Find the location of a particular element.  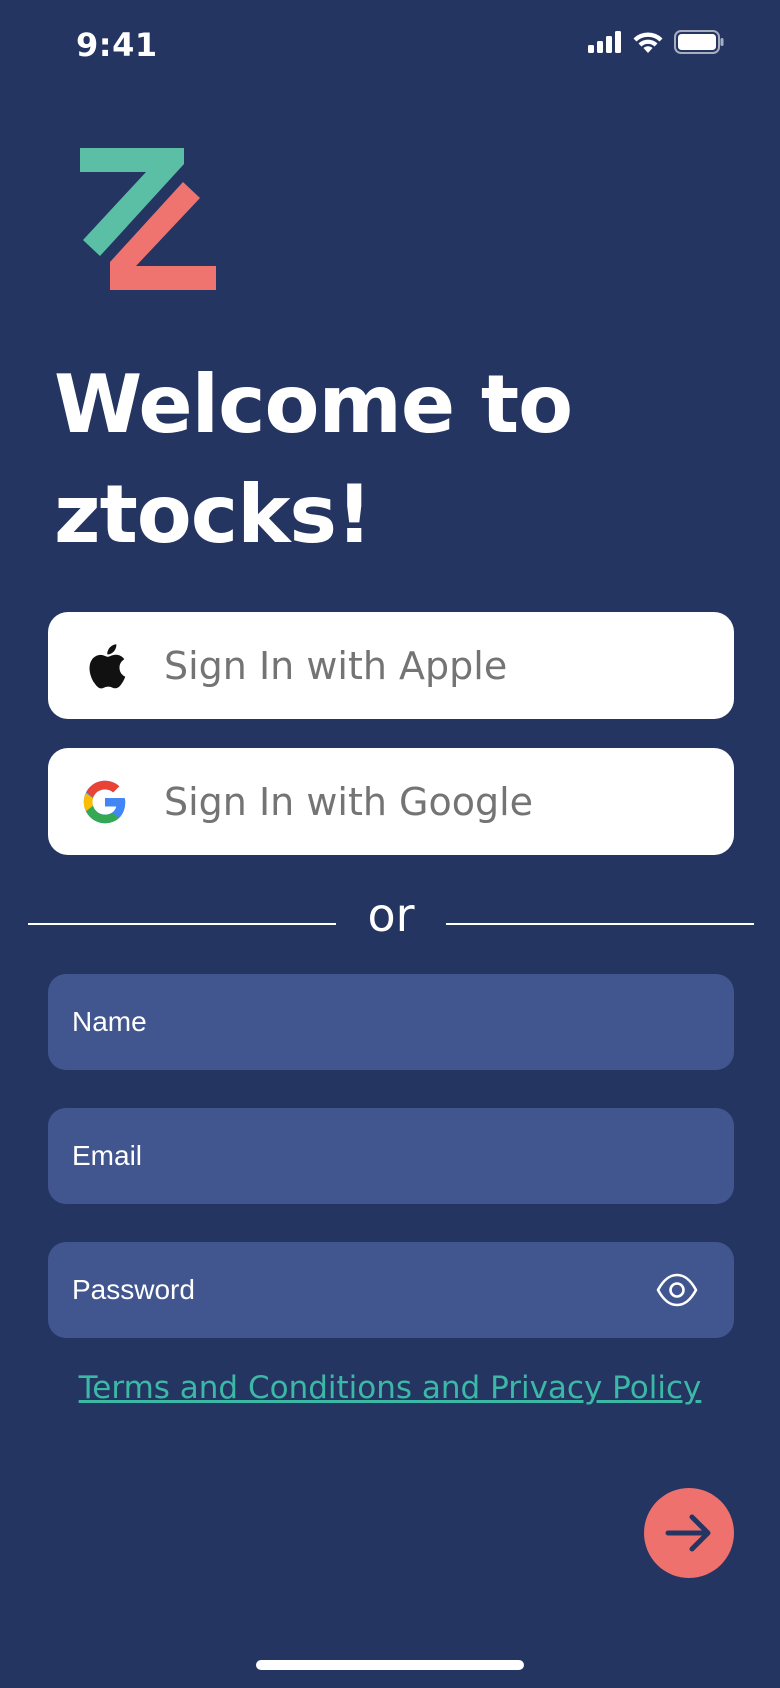

or-text: or is located at coordinates (391, 915).